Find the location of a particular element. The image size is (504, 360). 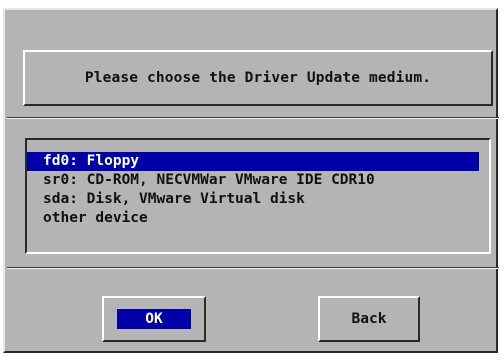

list-item: other device is located at coordinates (253, 218).